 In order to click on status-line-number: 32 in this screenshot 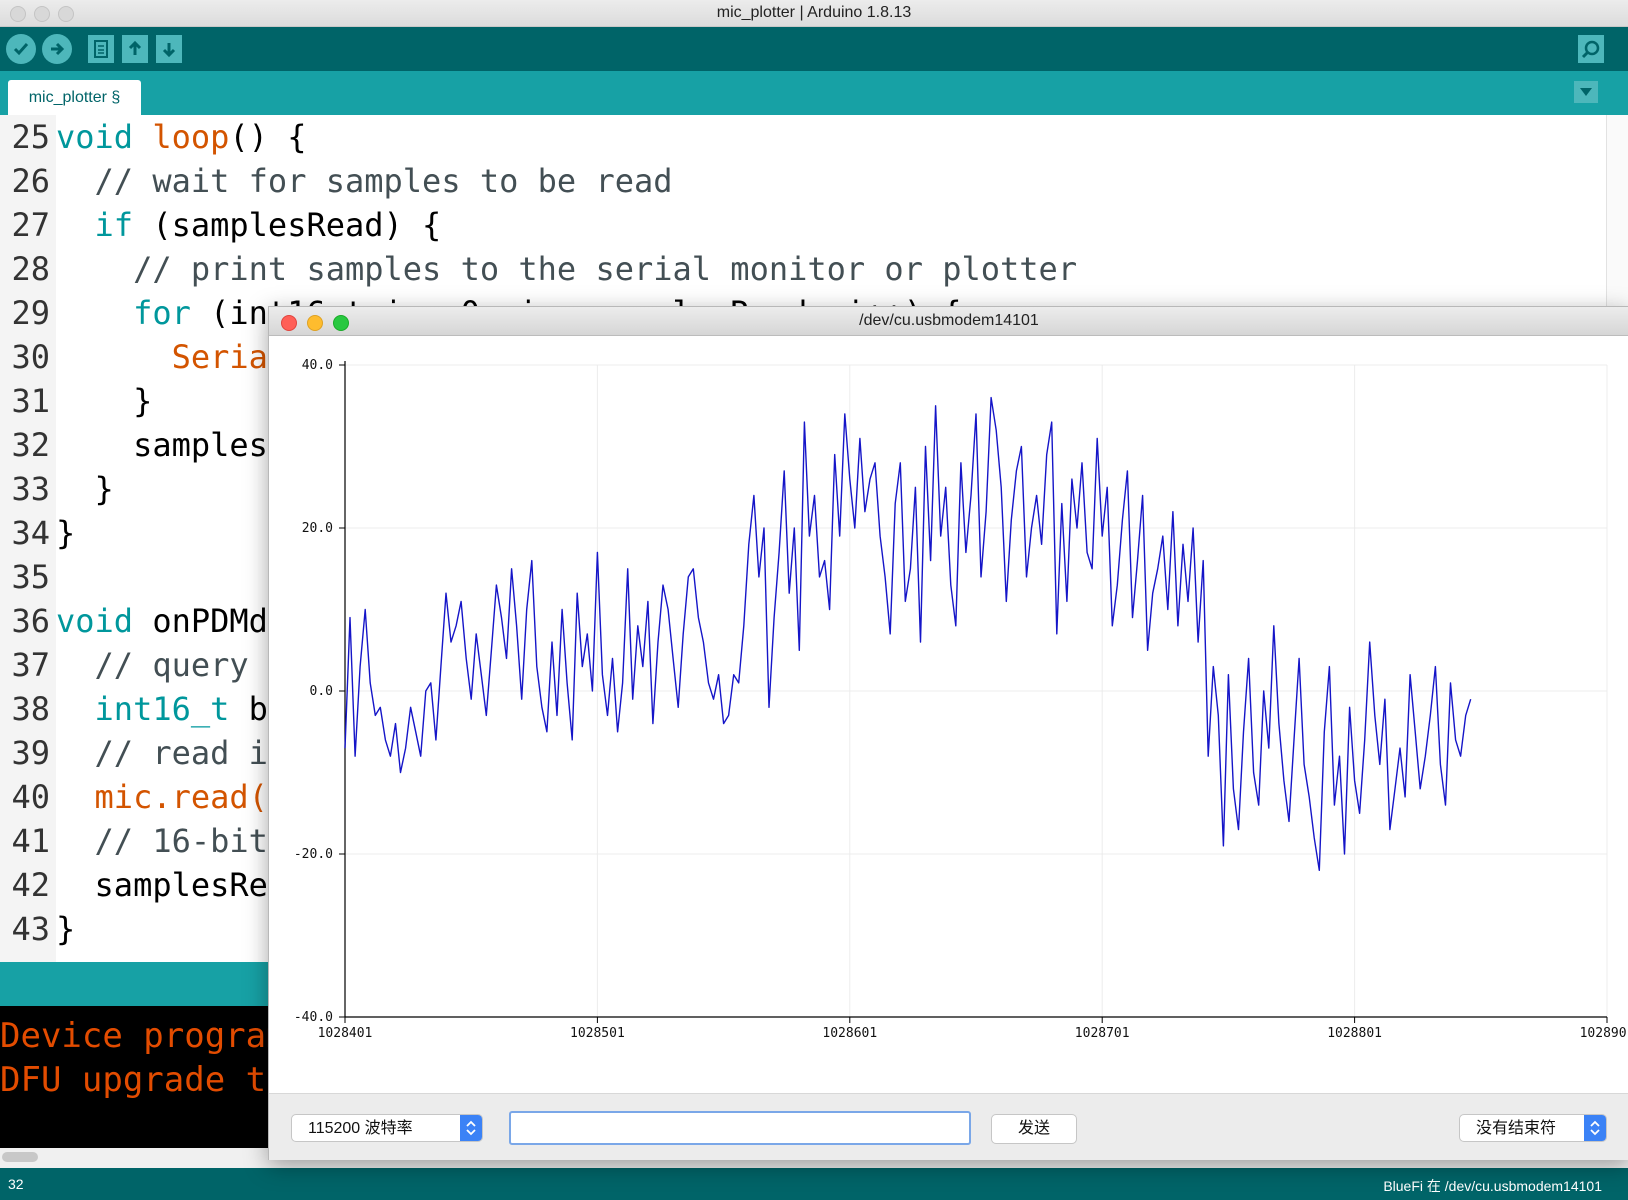, I will do `click(16, 1184)`.